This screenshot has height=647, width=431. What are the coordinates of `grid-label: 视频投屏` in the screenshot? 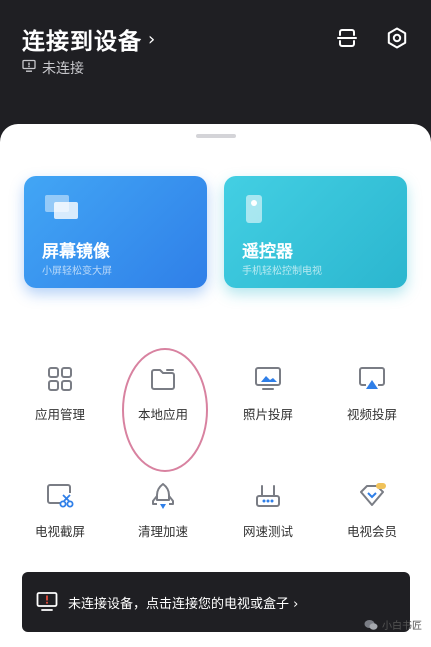 It's located at (371, 414).